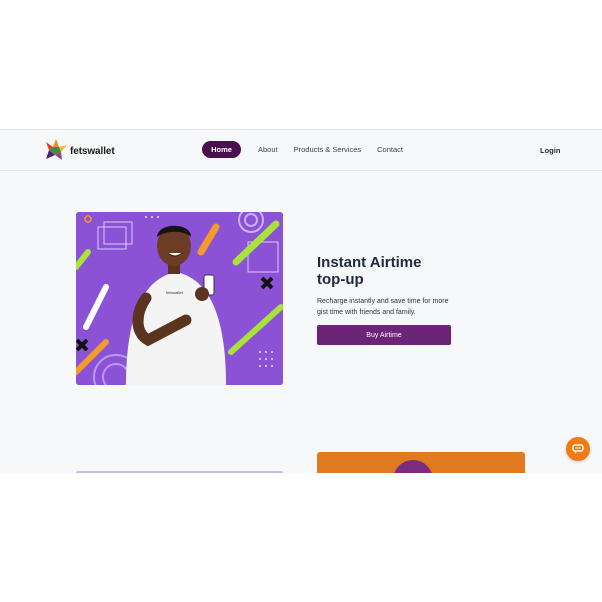  Describe the element at coordinates (413, 466) in the screenshot. I see `cap-graphic` at that location.